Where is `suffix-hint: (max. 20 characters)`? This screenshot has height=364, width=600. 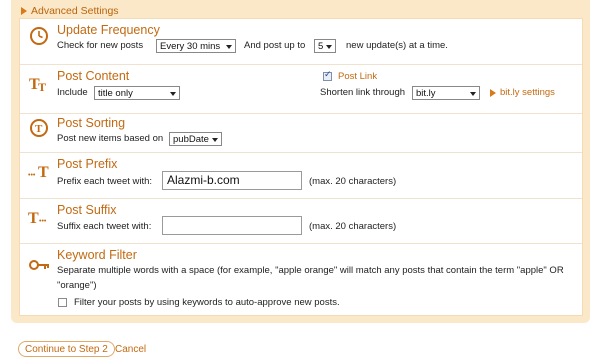 suffix-hint: (max. 20 characters) is located at coordinates (353, 226).